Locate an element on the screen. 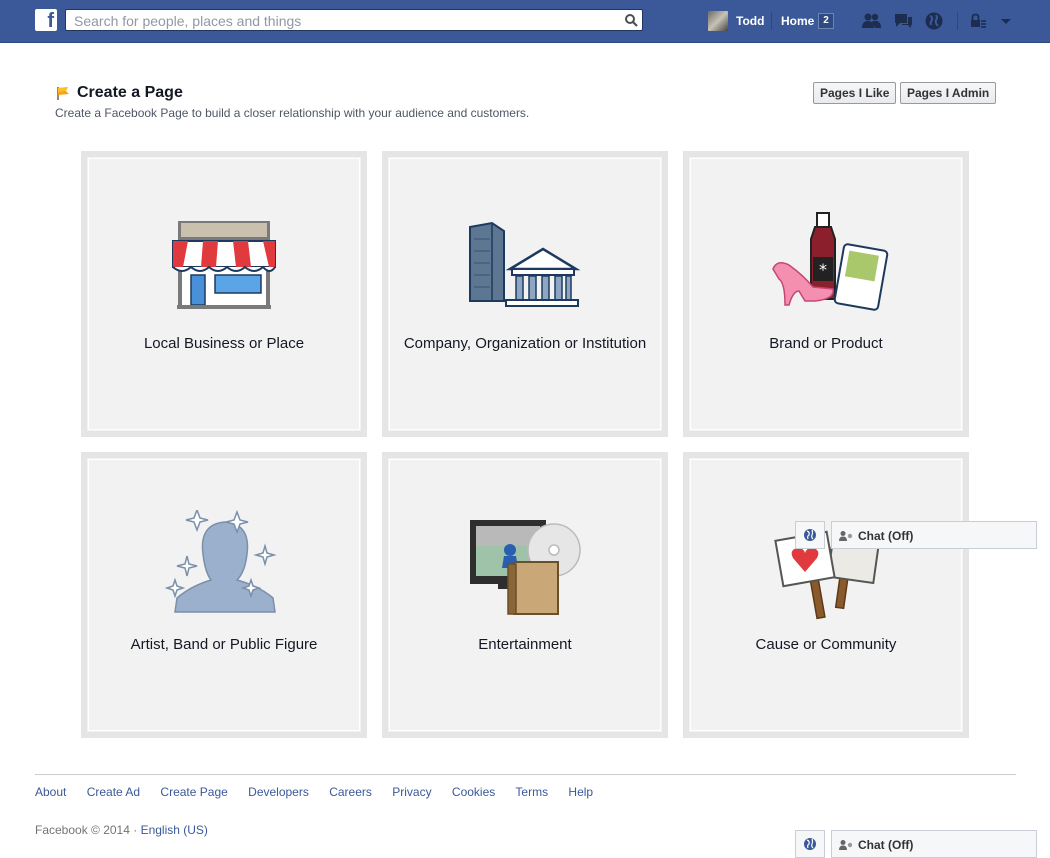  top-navigation-bar: f Todd Home 2 is located at coordinates (525, 21).